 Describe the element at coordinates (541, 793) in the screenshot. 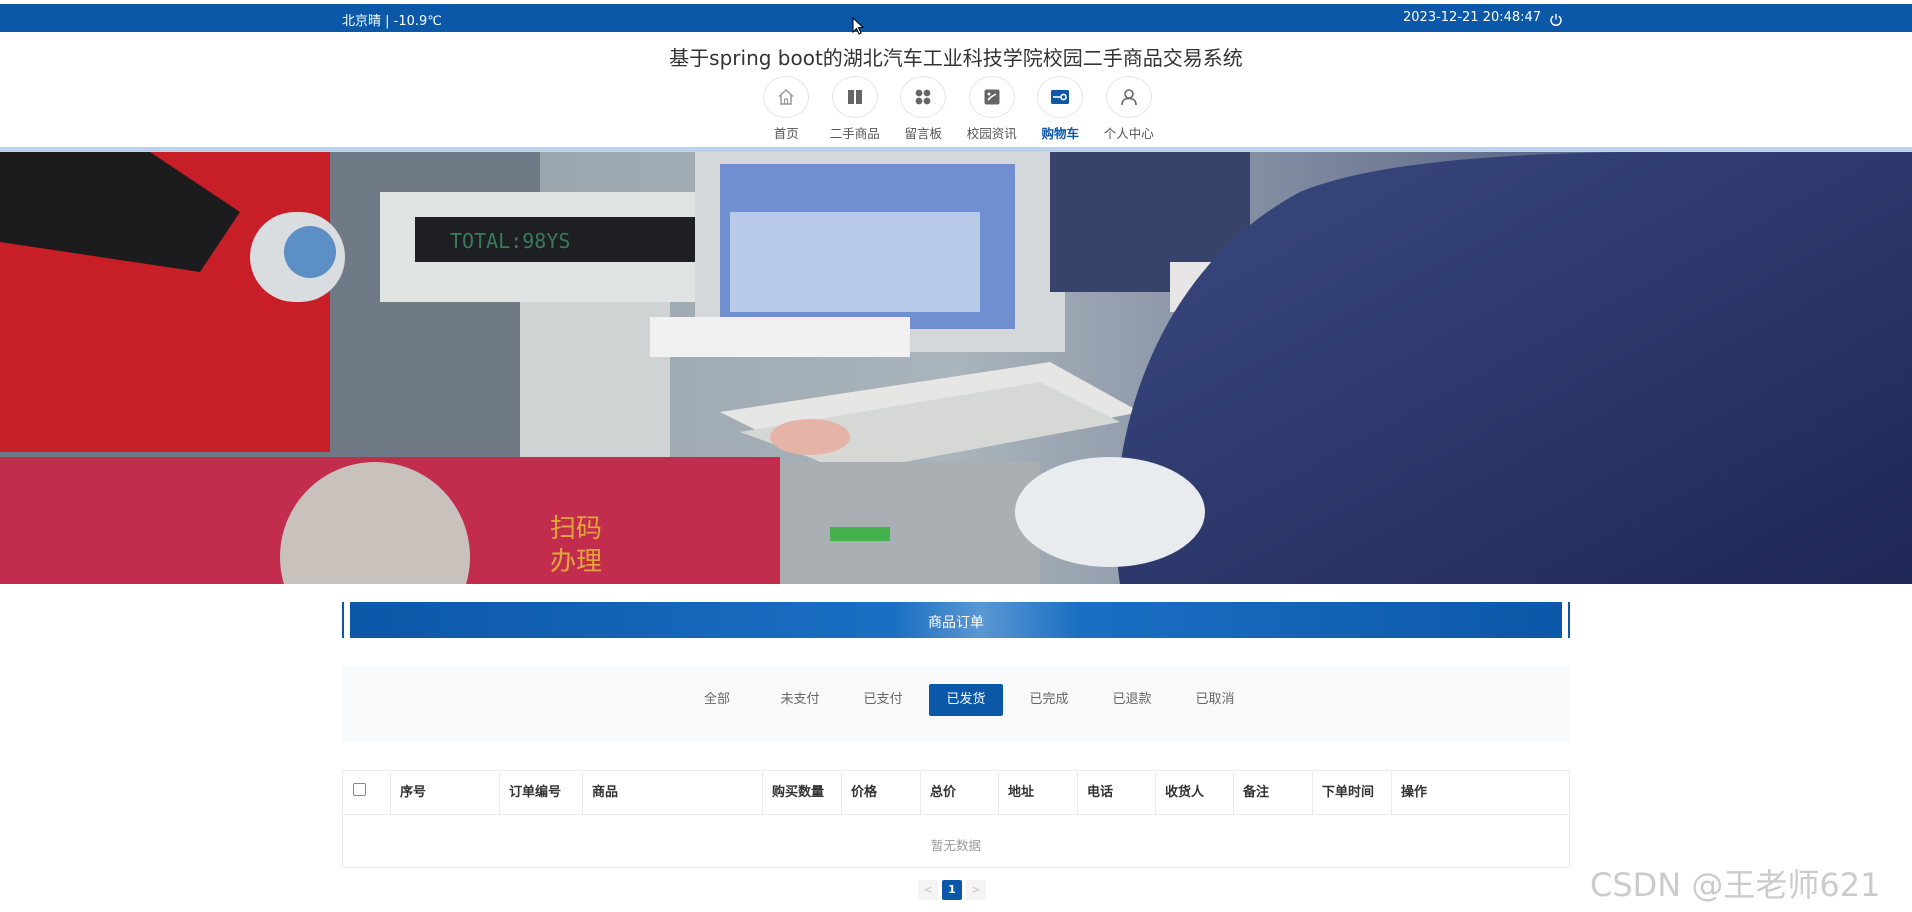

I see `col-order-number: 订单编号` at that location.